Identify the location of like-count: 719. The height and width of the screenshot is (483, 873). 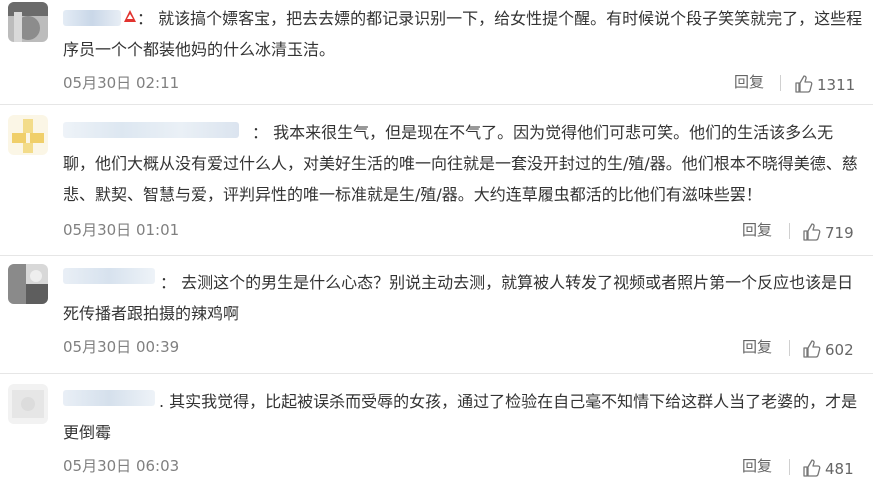
(839, 233).